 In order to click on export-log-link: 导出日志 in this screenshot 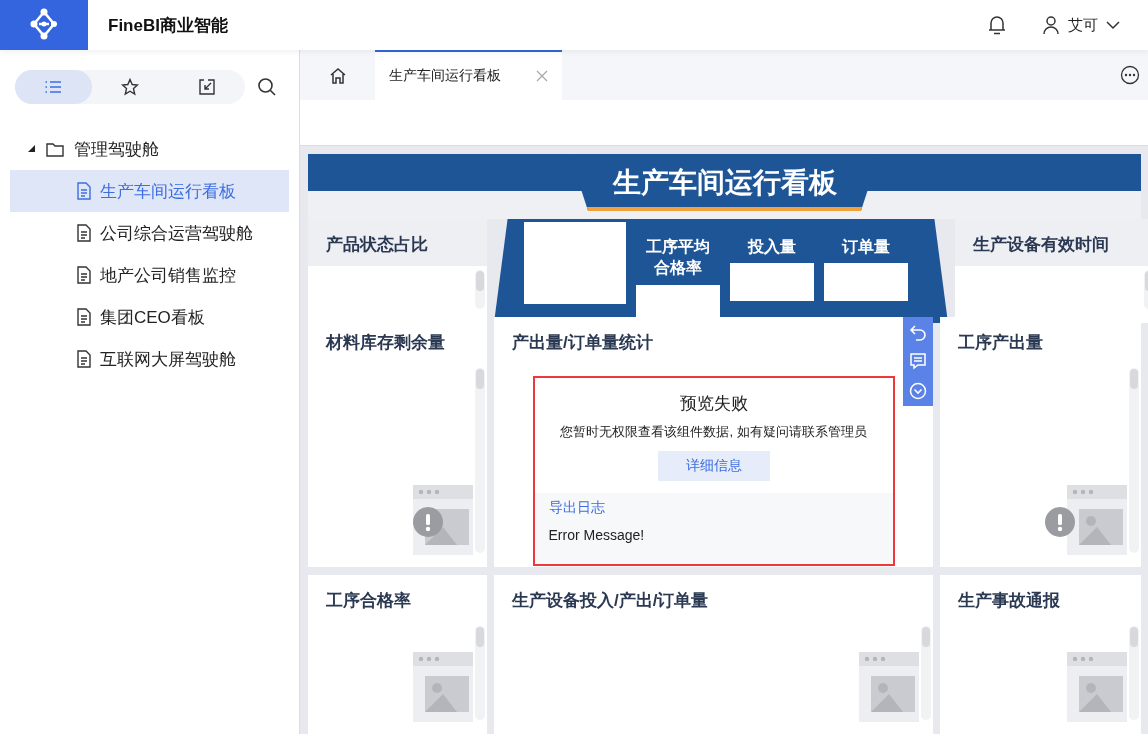, I will do `click(713, 507)`.